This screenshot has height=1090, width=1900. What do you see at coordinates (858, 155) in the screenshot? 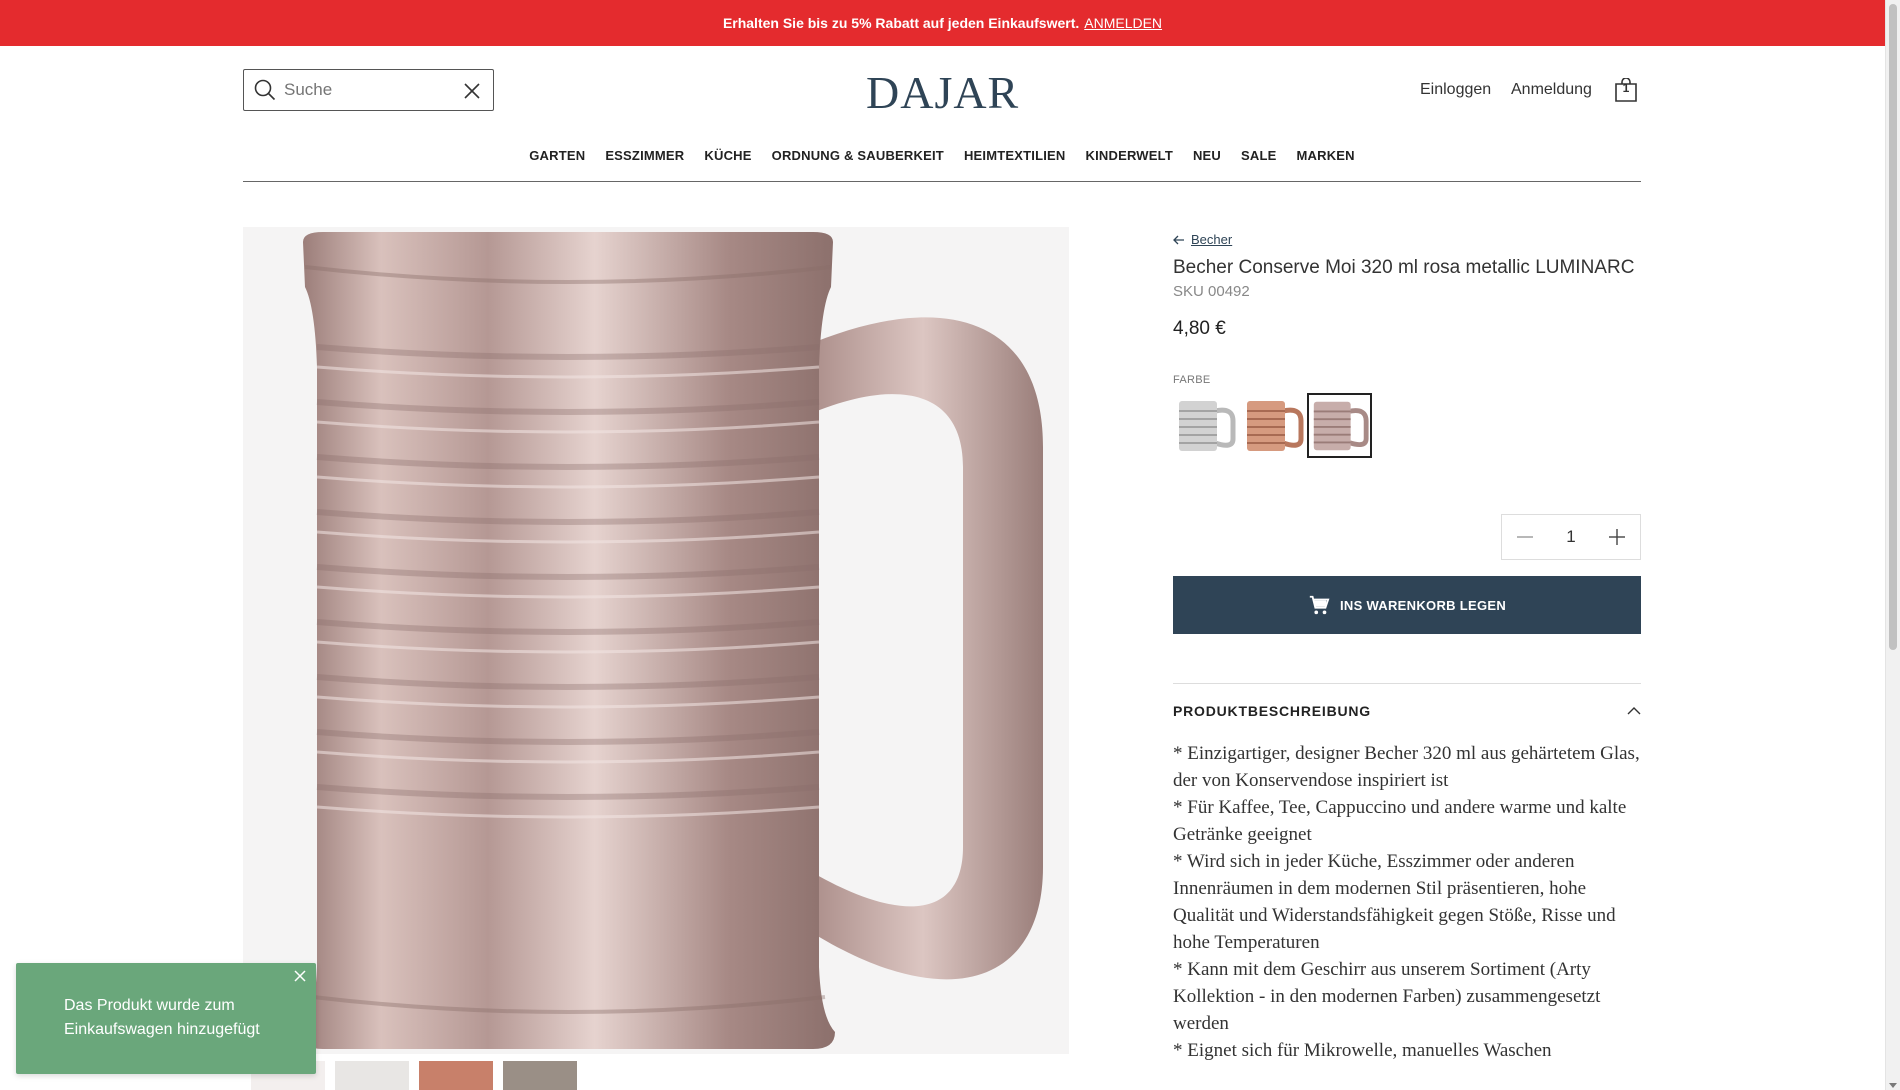
I see `nav-item-ordnung: ORDNUNG & SAUBERKEIT` at bounding box center [858, 155].